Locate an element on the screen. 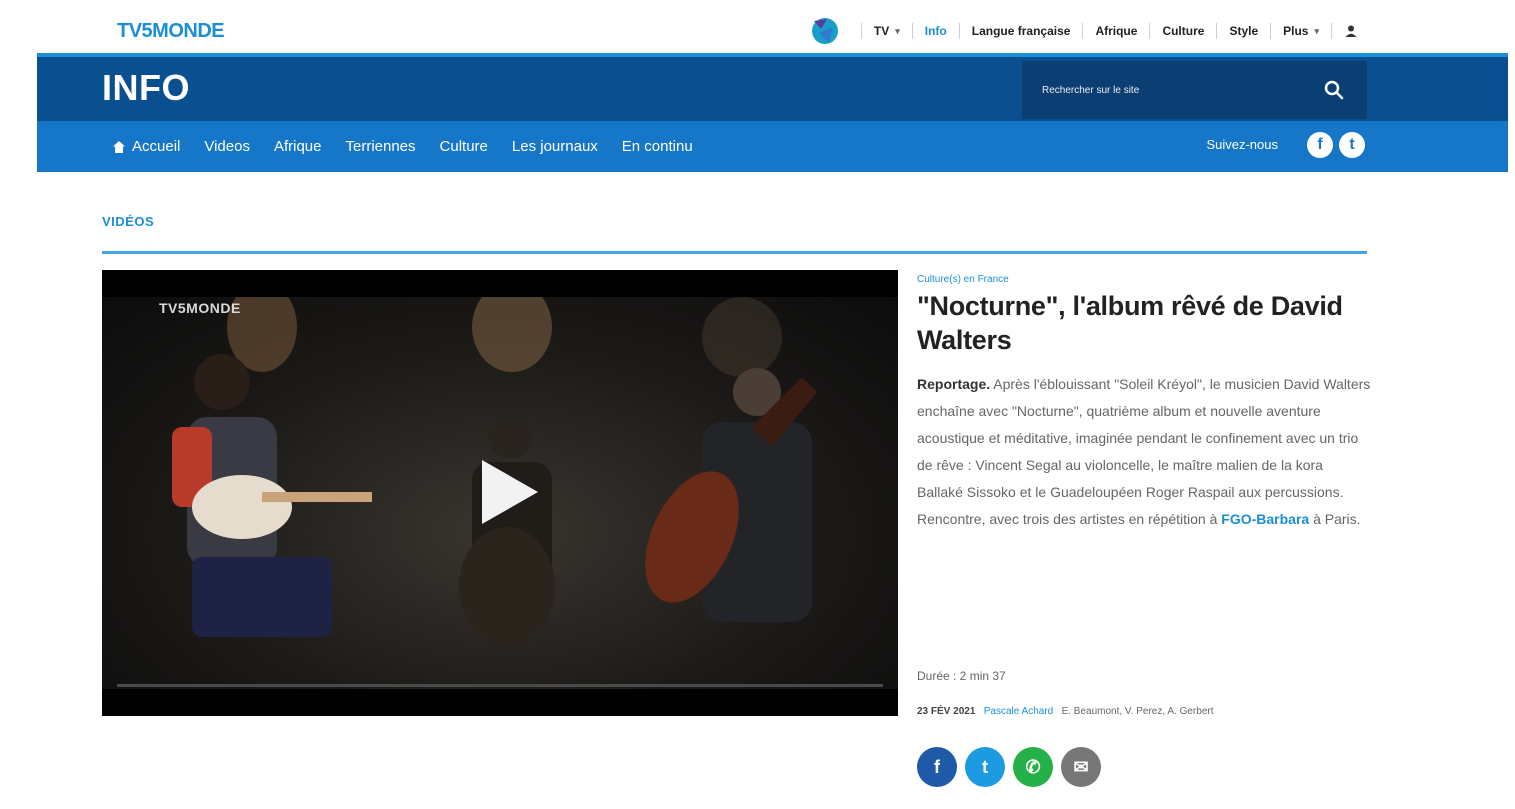  user-icon is located at coordinates (1351, 31).